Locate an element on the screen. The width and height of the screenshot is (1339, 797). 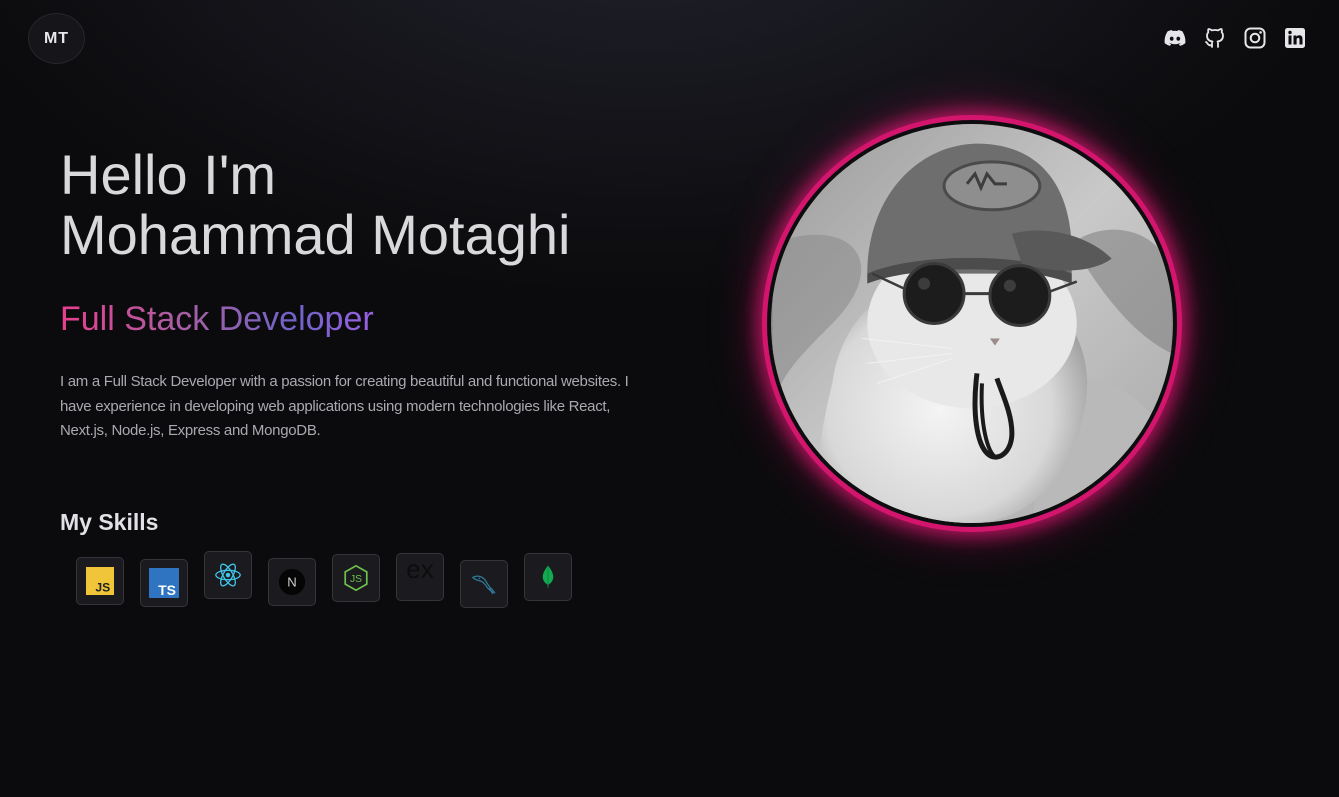
skill-react is located at coordinates (228, 575).